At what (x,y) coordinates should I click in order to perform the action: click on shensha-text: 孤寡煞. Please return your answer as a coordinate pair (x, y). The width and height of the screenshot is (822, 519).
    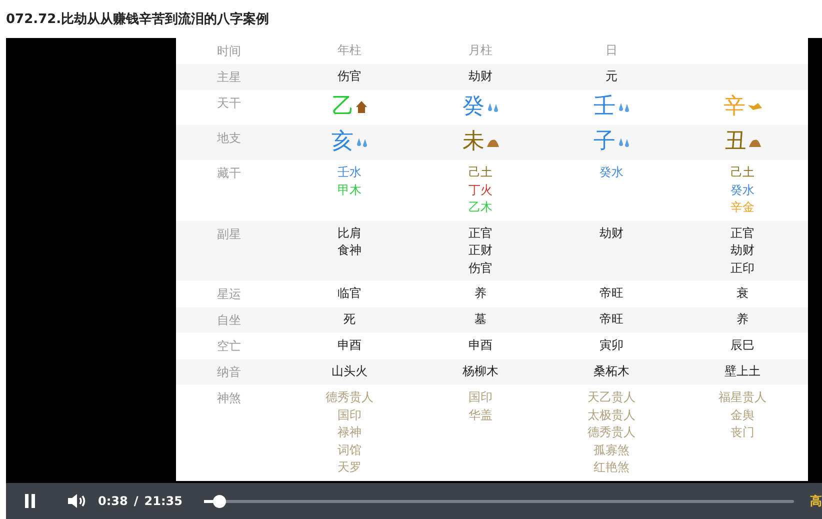
    Looking at the image, I should click on (612, 450).